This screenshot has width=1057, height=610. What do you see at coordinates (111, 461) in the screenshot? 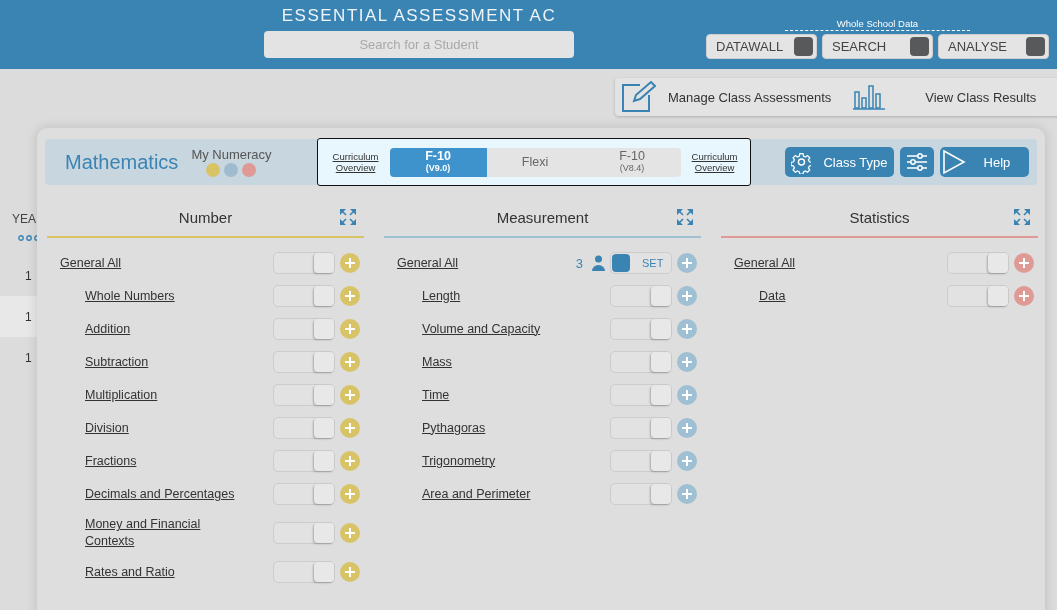
I see `topic-link: Fractions` at bounding box center [111, 461].